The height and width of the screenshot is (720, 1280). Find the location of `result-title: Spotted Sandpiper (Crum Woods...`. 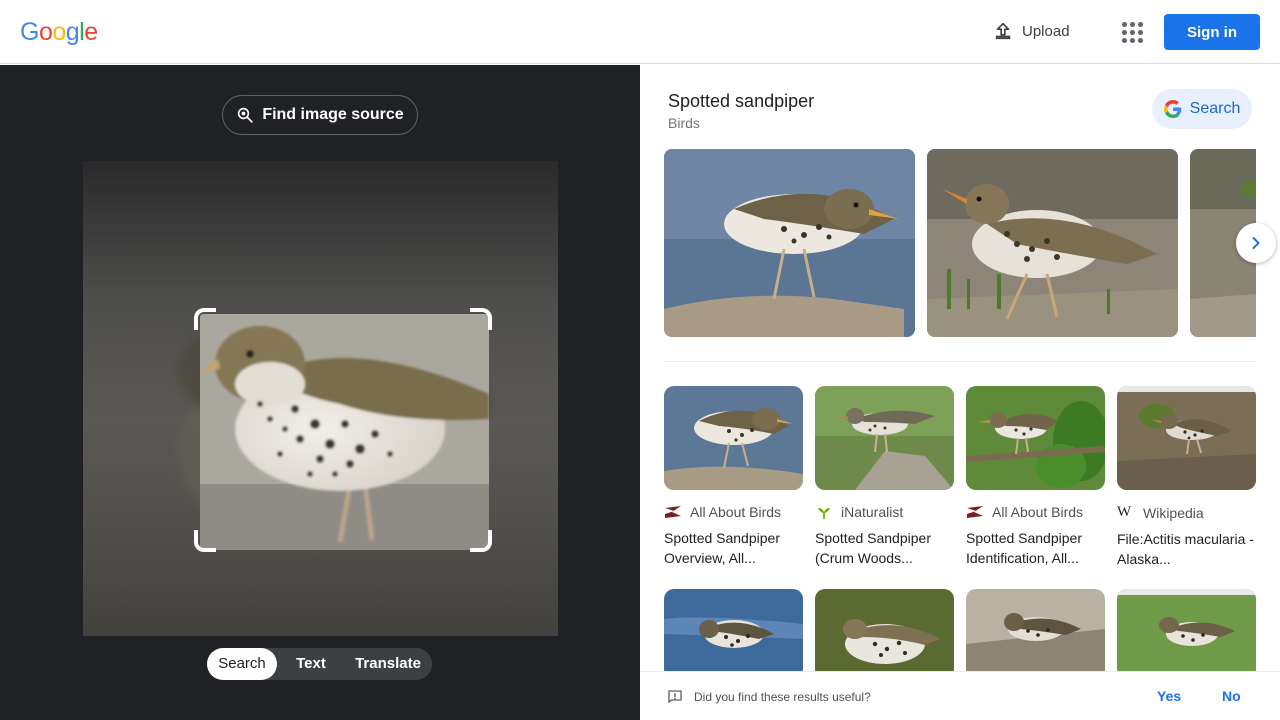

result-title: Spotted Sandpiper (Crum Woods... is located at coordinates (884, 548).